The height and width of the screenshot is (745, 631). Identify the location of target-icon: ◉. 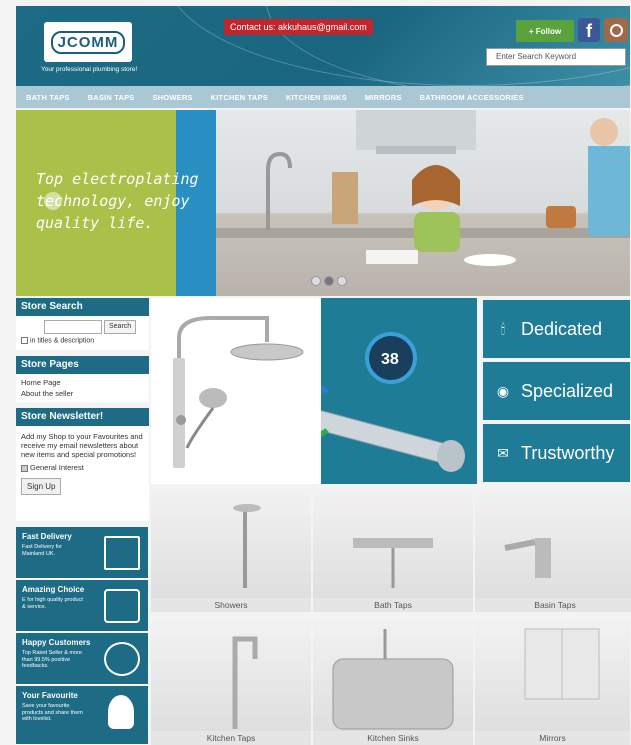
(503, 390).